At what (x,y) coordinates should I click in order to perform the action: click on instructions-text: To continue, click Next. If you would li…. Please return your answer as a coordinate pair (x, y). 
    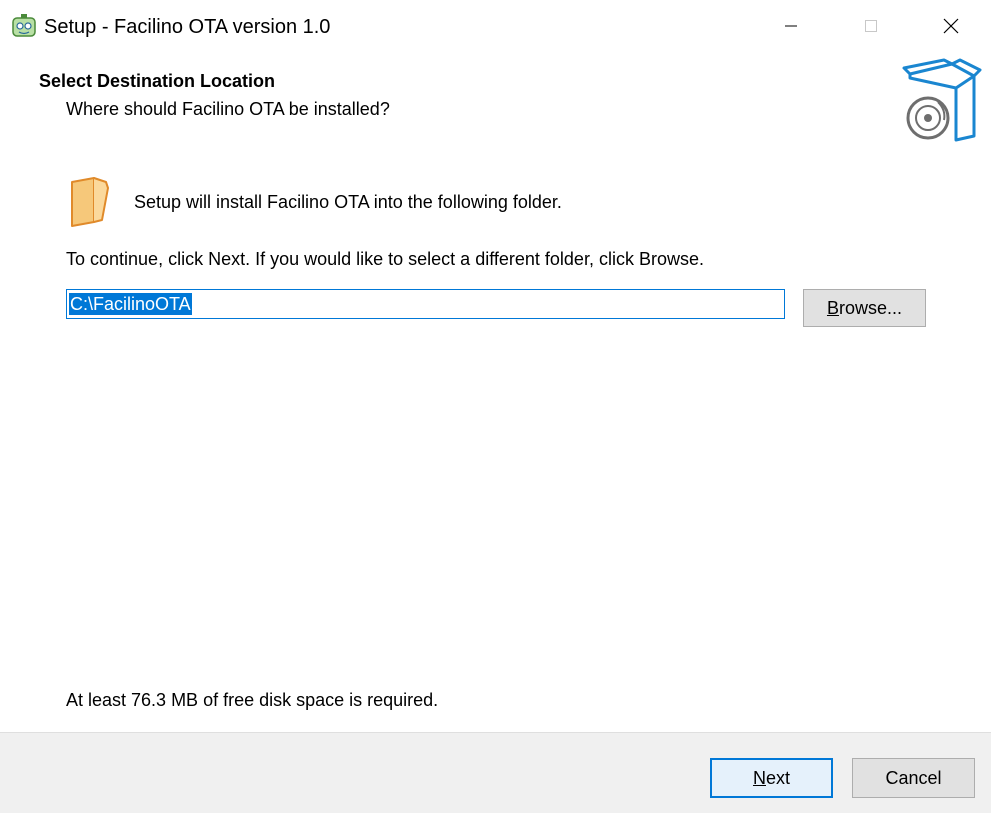
    Looking at the image, I should click on (385, 259).